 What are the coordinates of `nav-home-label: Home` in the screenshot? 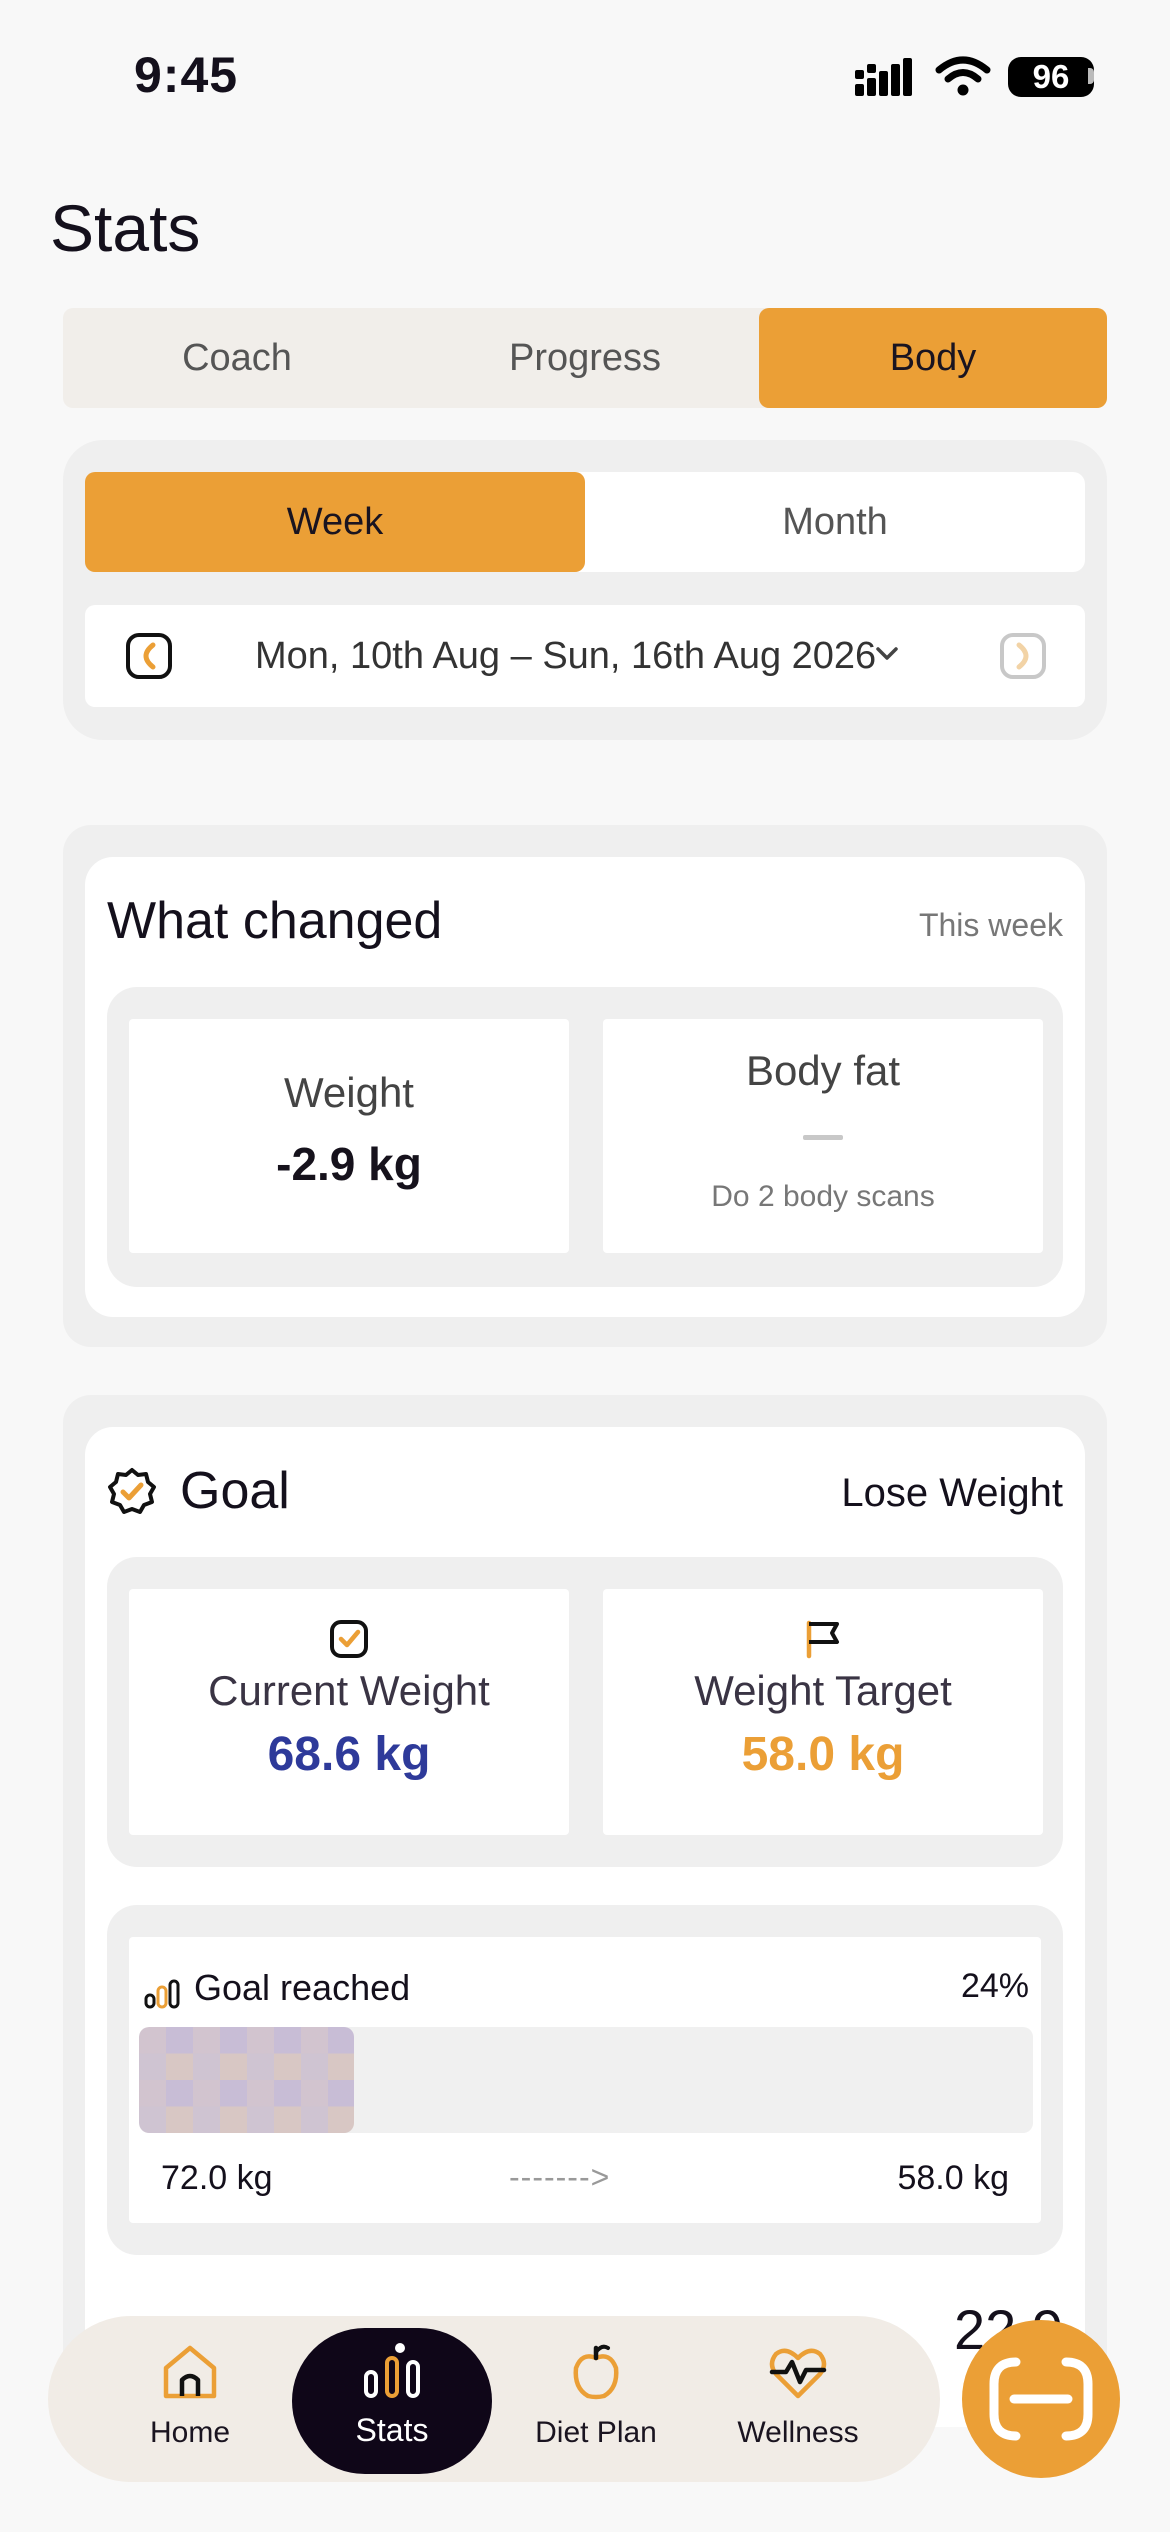 It's located at (190, 2432).